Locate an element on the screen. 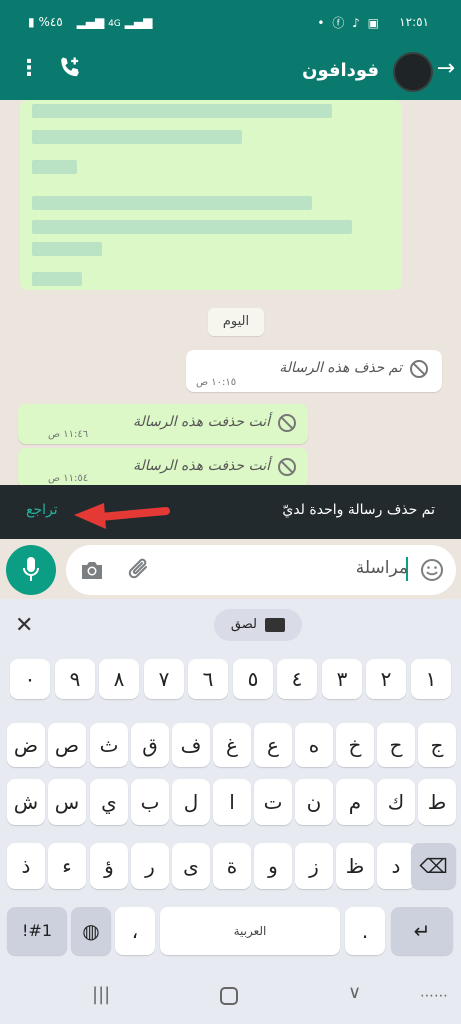 The height and width of the screenshot is (1024, 461). signal-icon-2: ▂▄▆ is located at coordinates (138, 22).